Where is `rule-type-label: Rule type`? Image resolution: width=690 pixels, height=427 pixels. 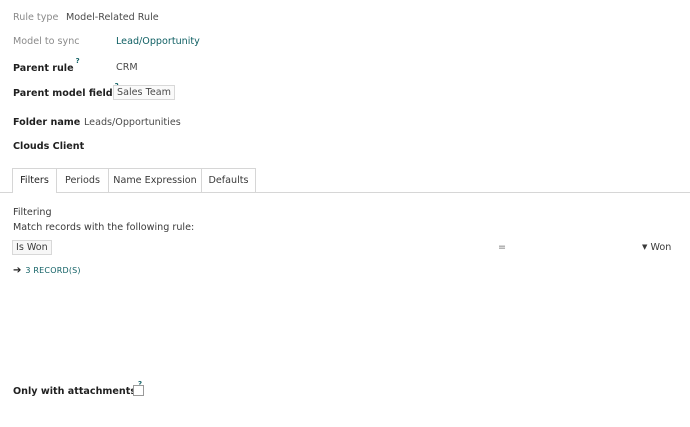
rule-type-label: Rule type is located at coordinates (36, 17).